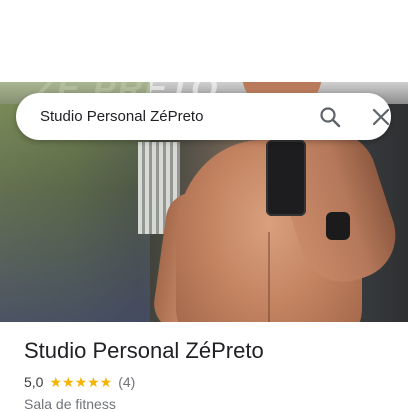  I want to click on search-input: Studio Personal ZéPreto, so click(121, 116).